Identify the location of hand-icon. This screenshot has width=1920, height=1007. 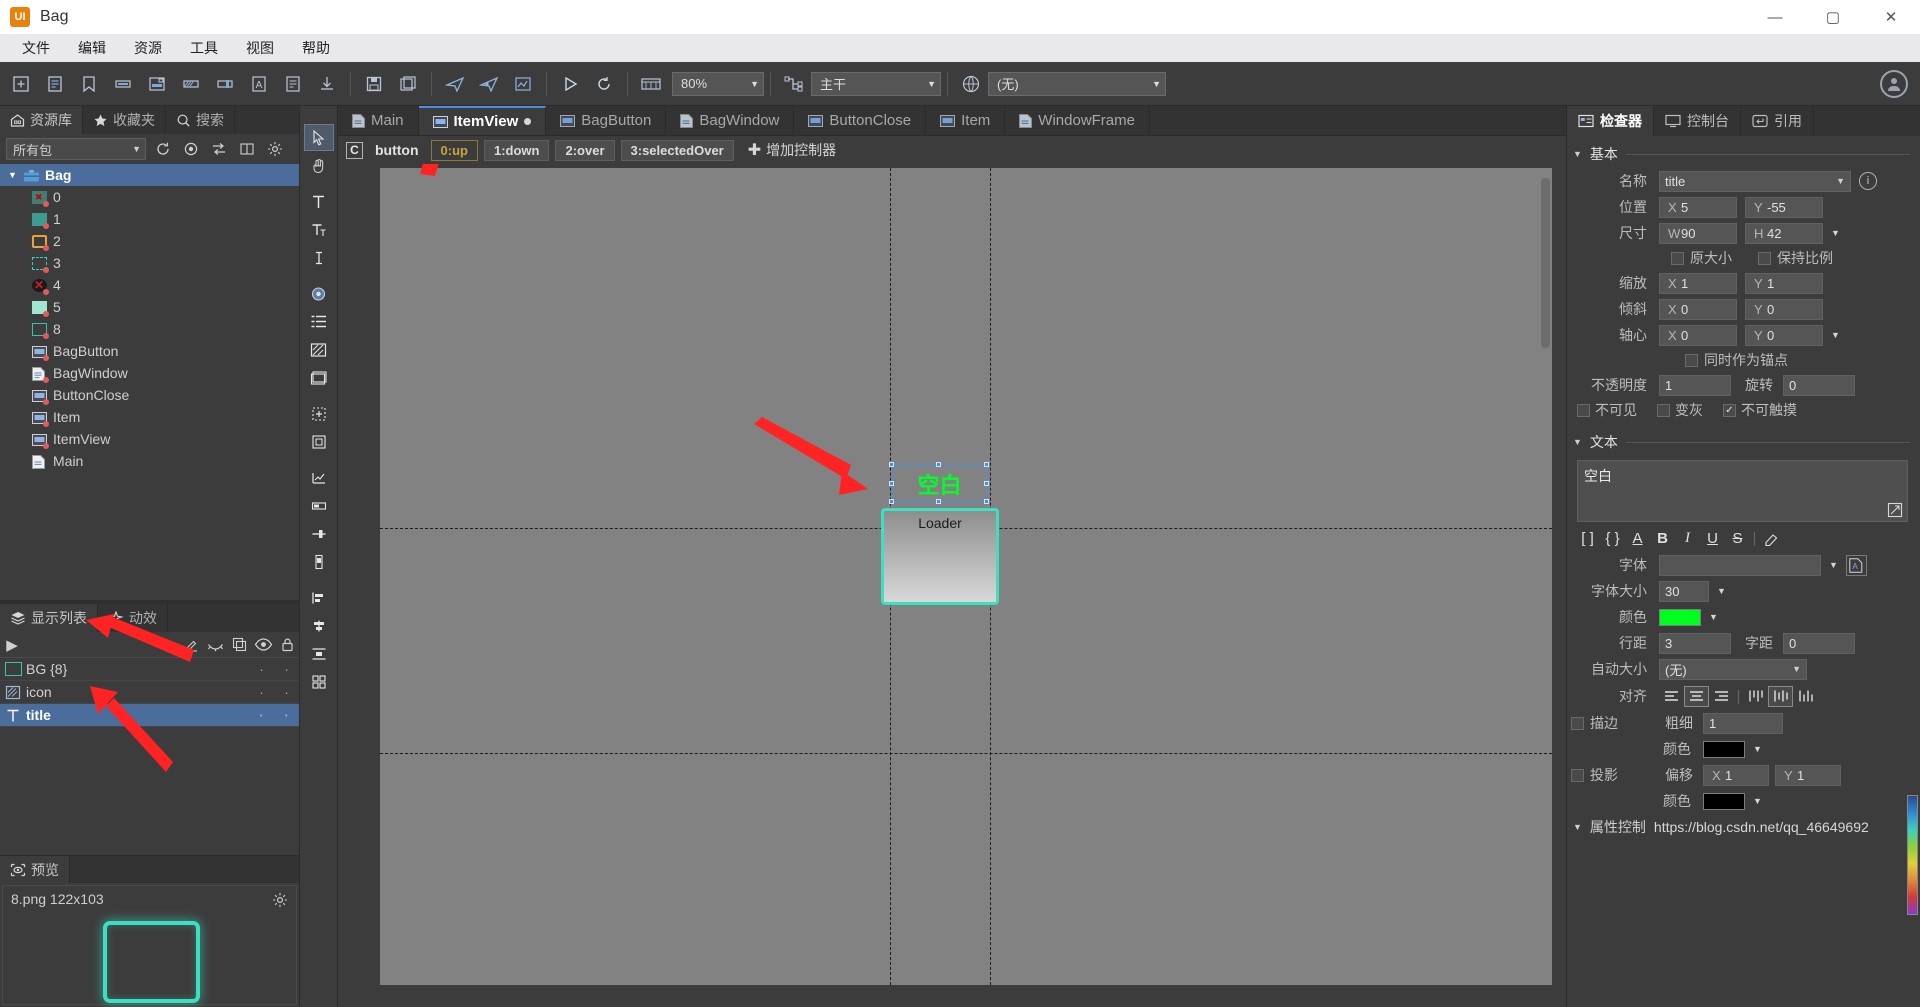
(319, 165).